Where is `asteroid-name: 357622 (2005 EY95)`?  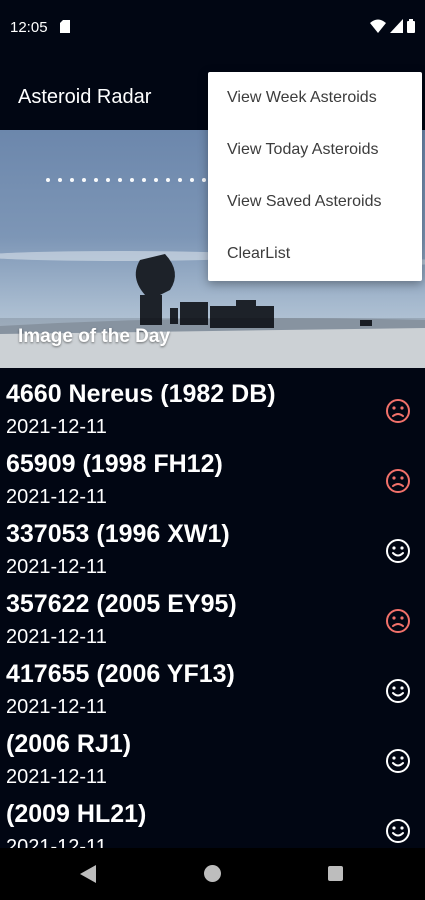
asteroid-name: 357622 (2005 EY95) is located at coordinates (121, 604).